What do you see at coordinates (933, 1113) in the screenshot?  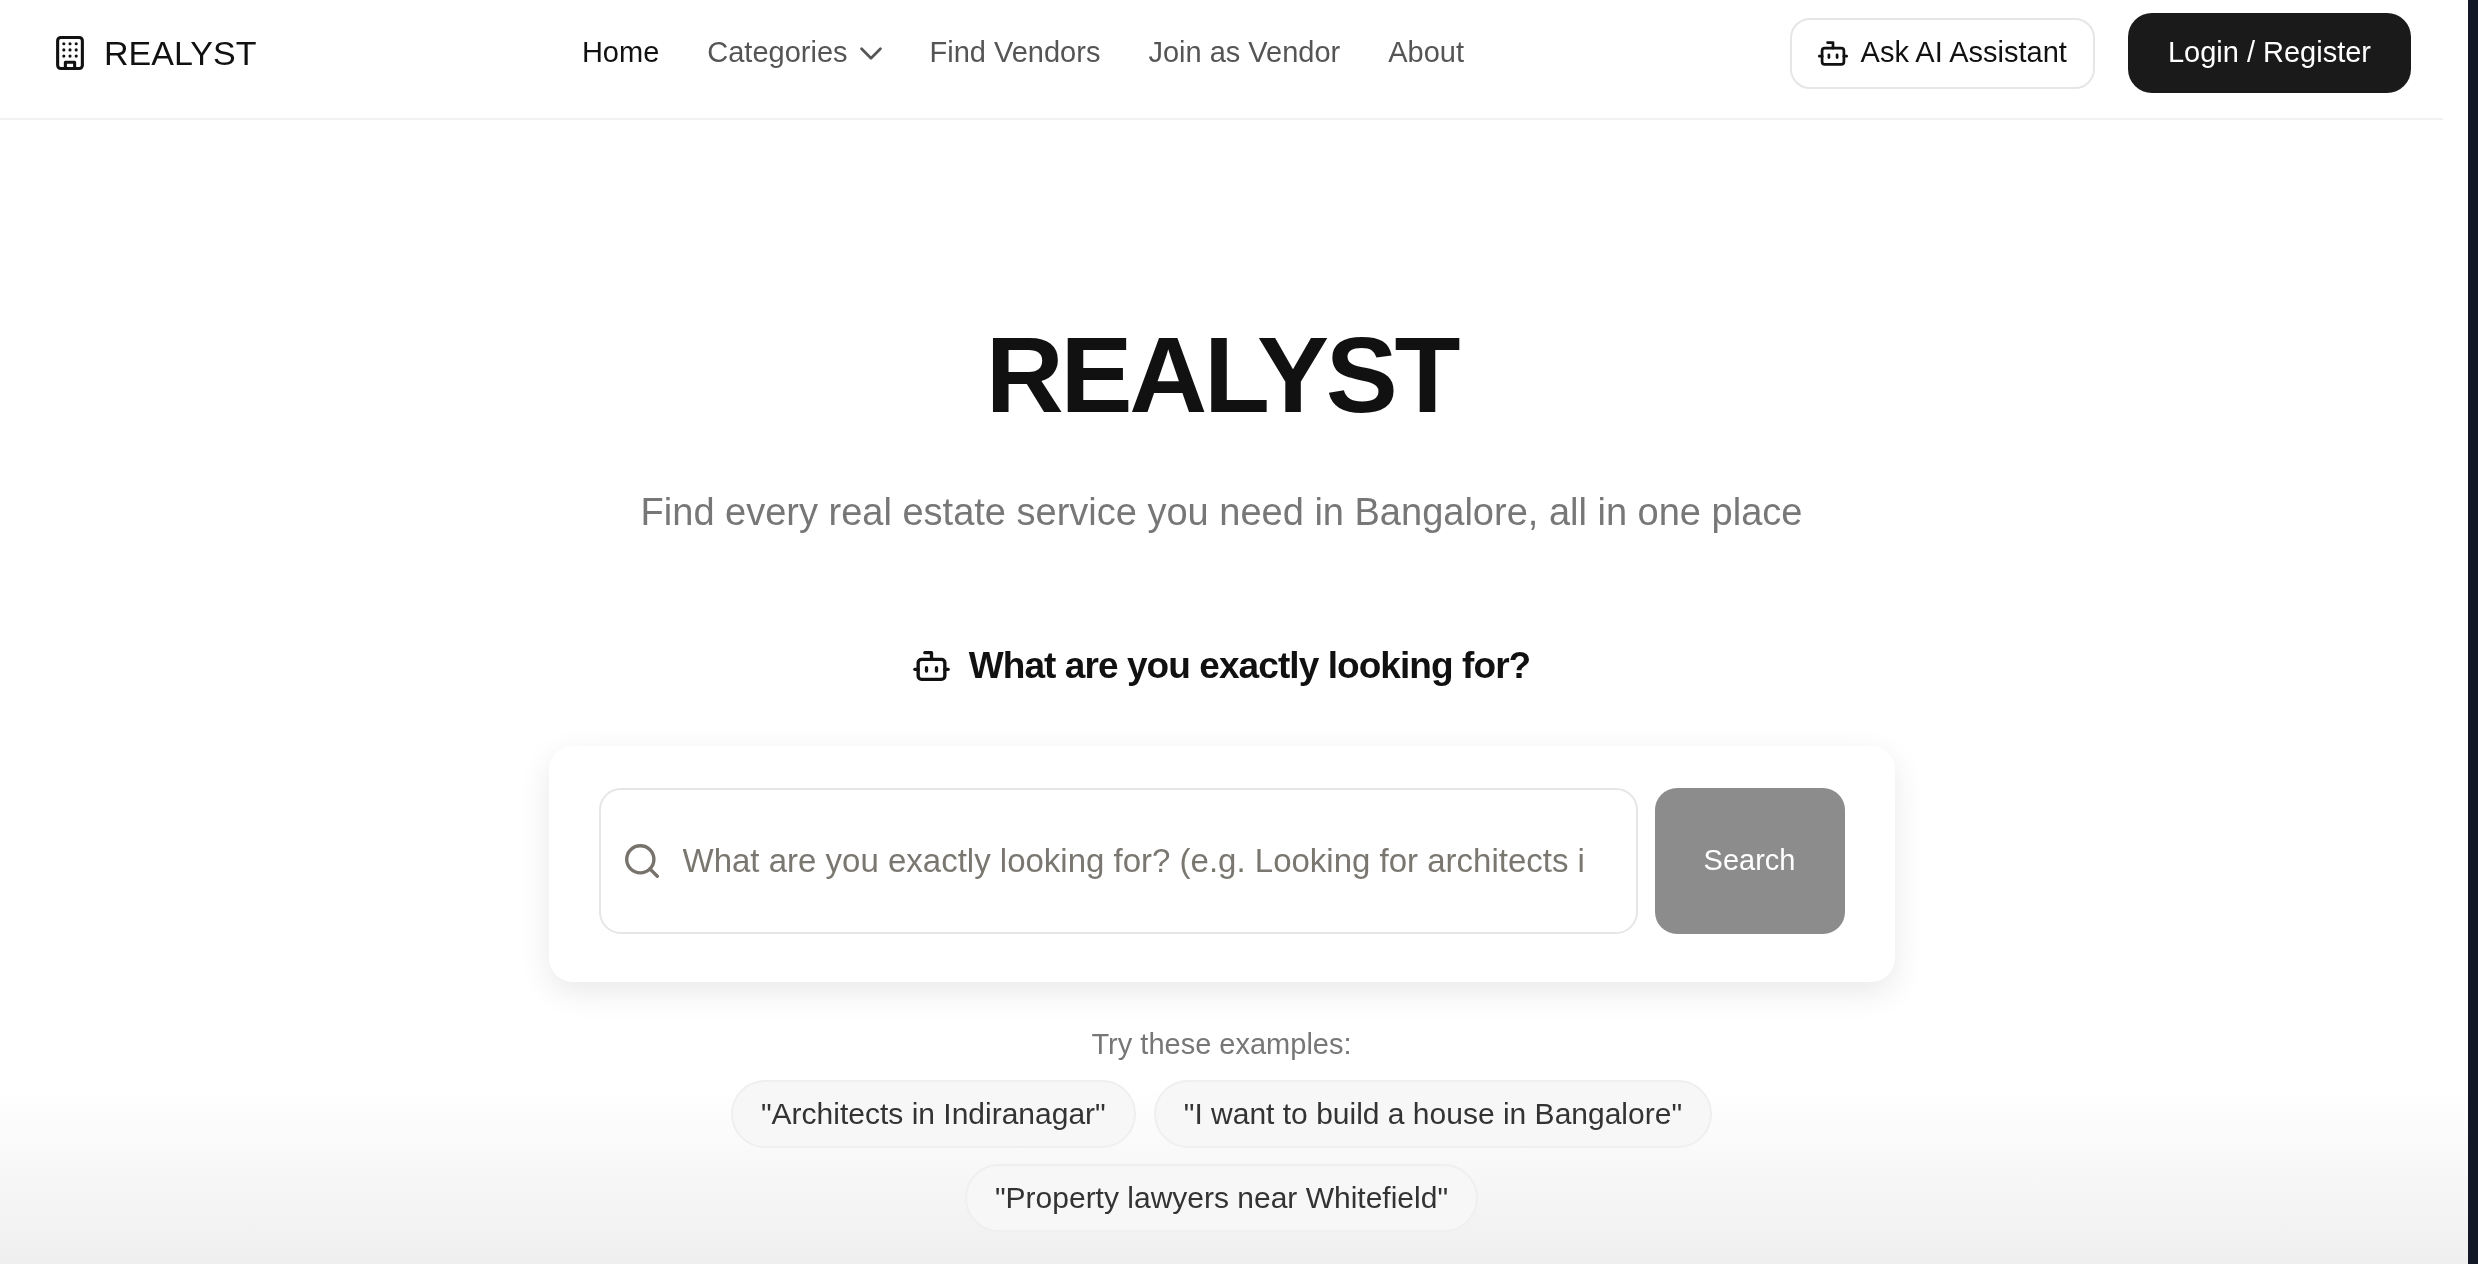 I see `example-chip: "Architects in Indiranagar"` at bounding box center [933, 1113].